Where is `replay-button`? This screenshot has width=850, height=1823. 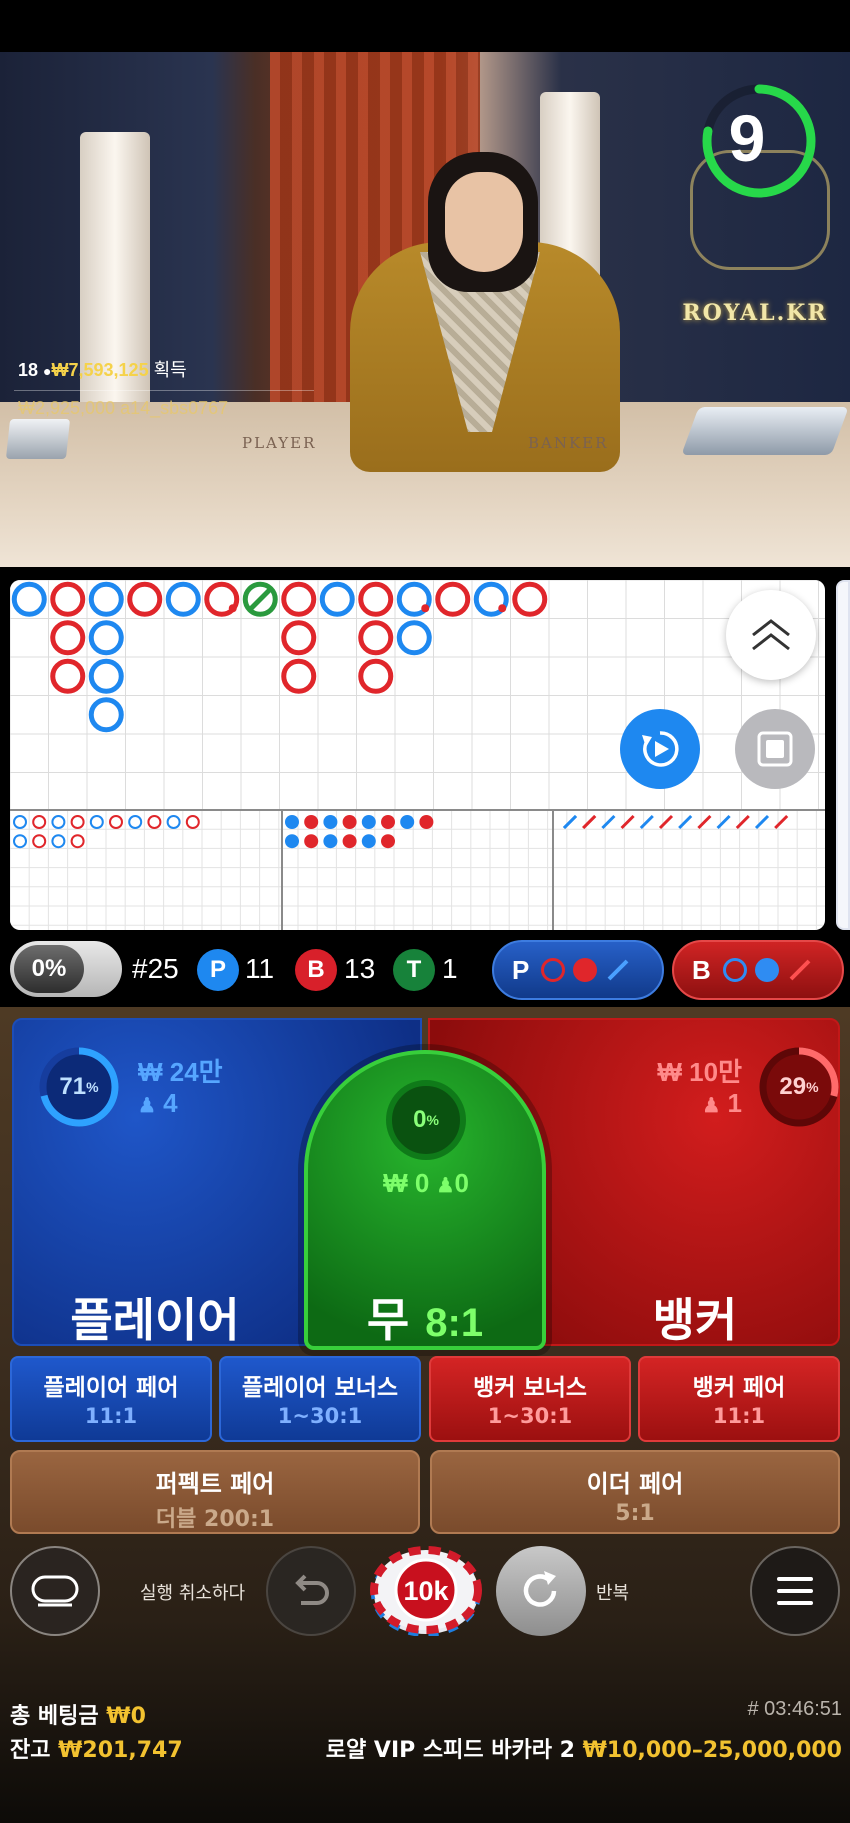 replay-button is located at coordinates (660, 749).